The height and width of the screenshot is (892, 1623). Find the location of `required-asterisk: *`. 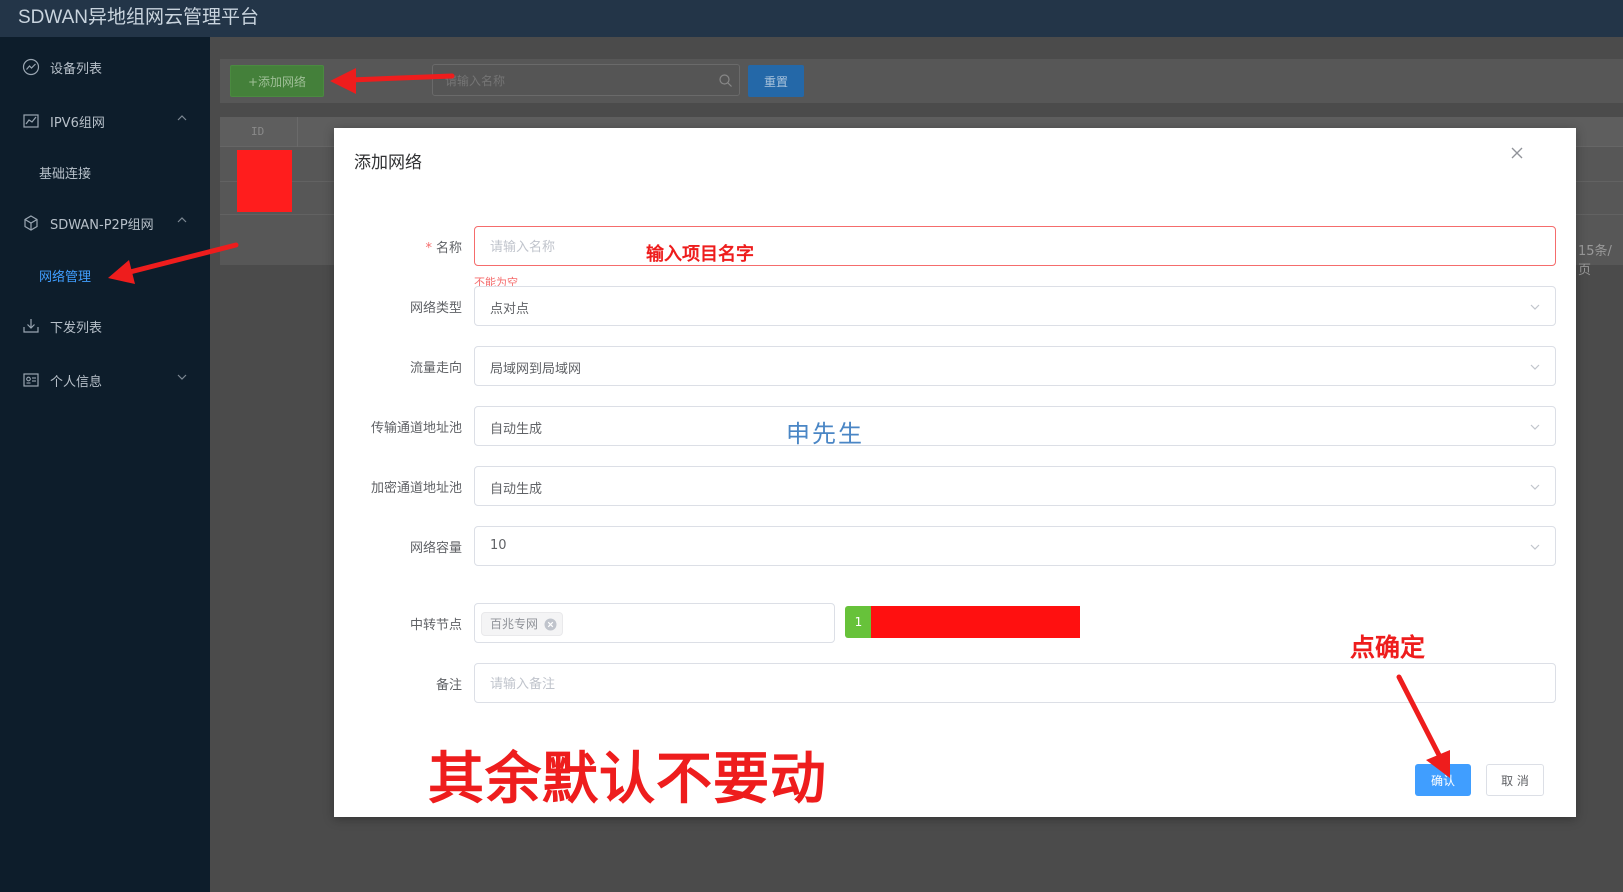

required-asterisk: * is located at coordinates (428, 248).